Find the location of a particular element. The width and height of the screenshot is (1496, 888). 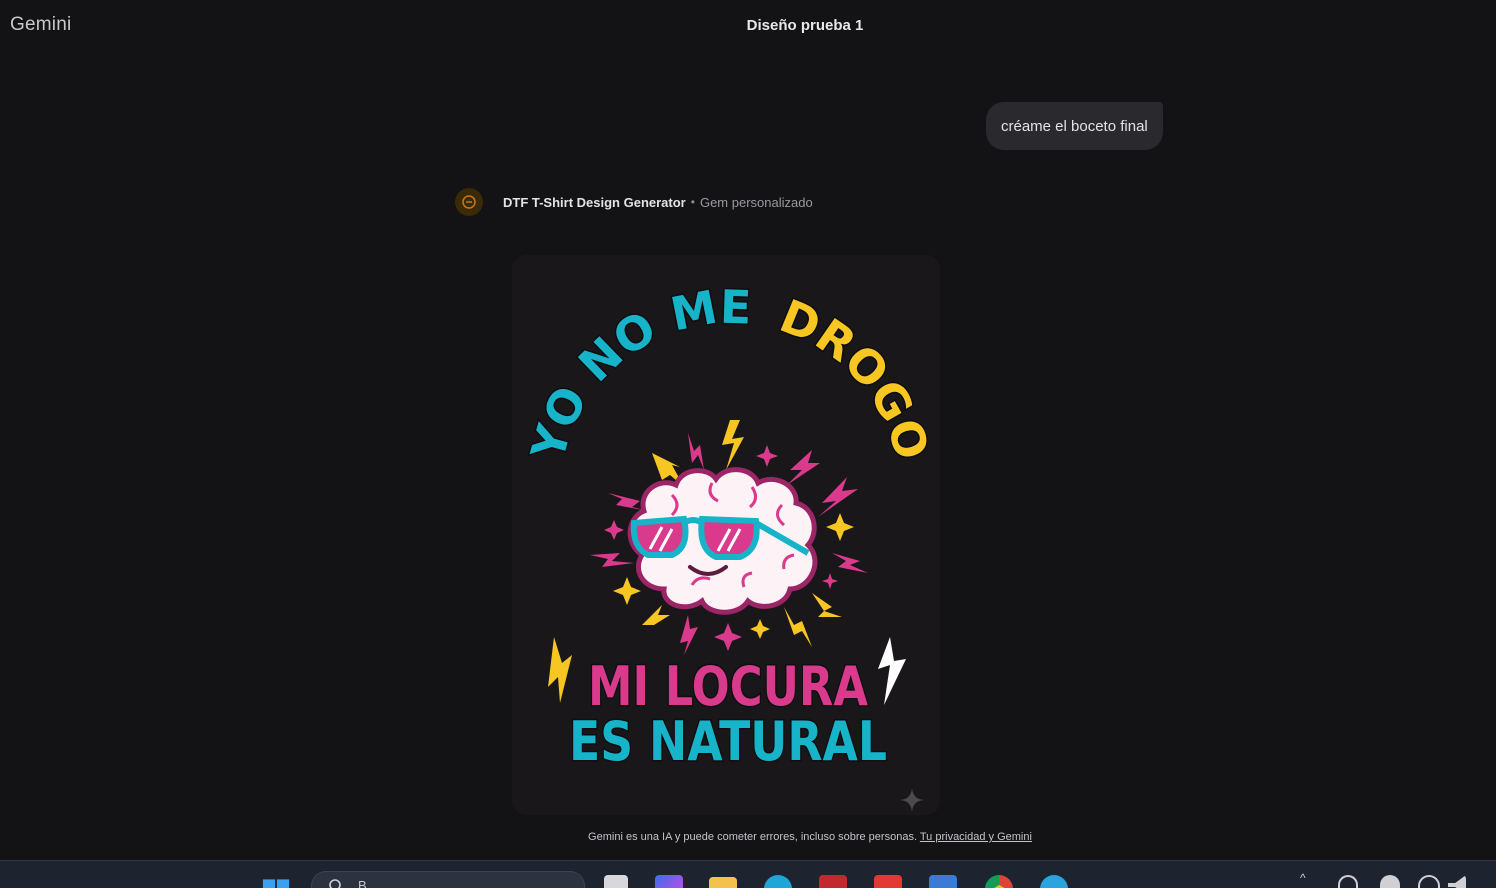

chrome-icon is located at coordinates (999, 881).